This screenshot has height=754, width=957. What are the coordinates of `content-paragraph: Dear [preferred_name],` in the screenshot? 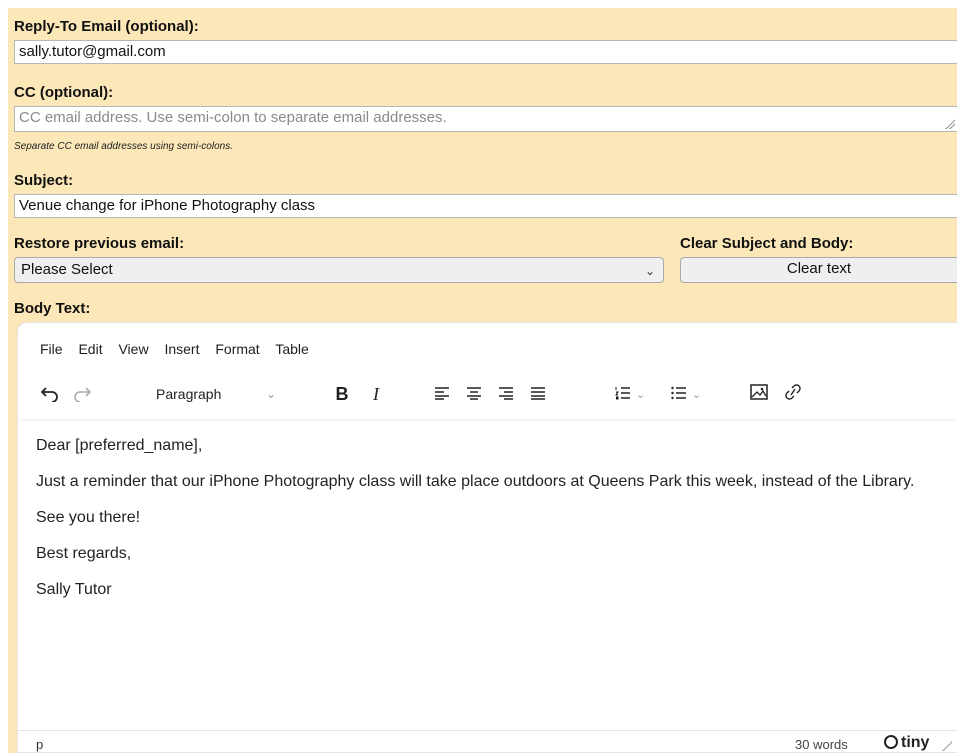 It's located at (119, 445).